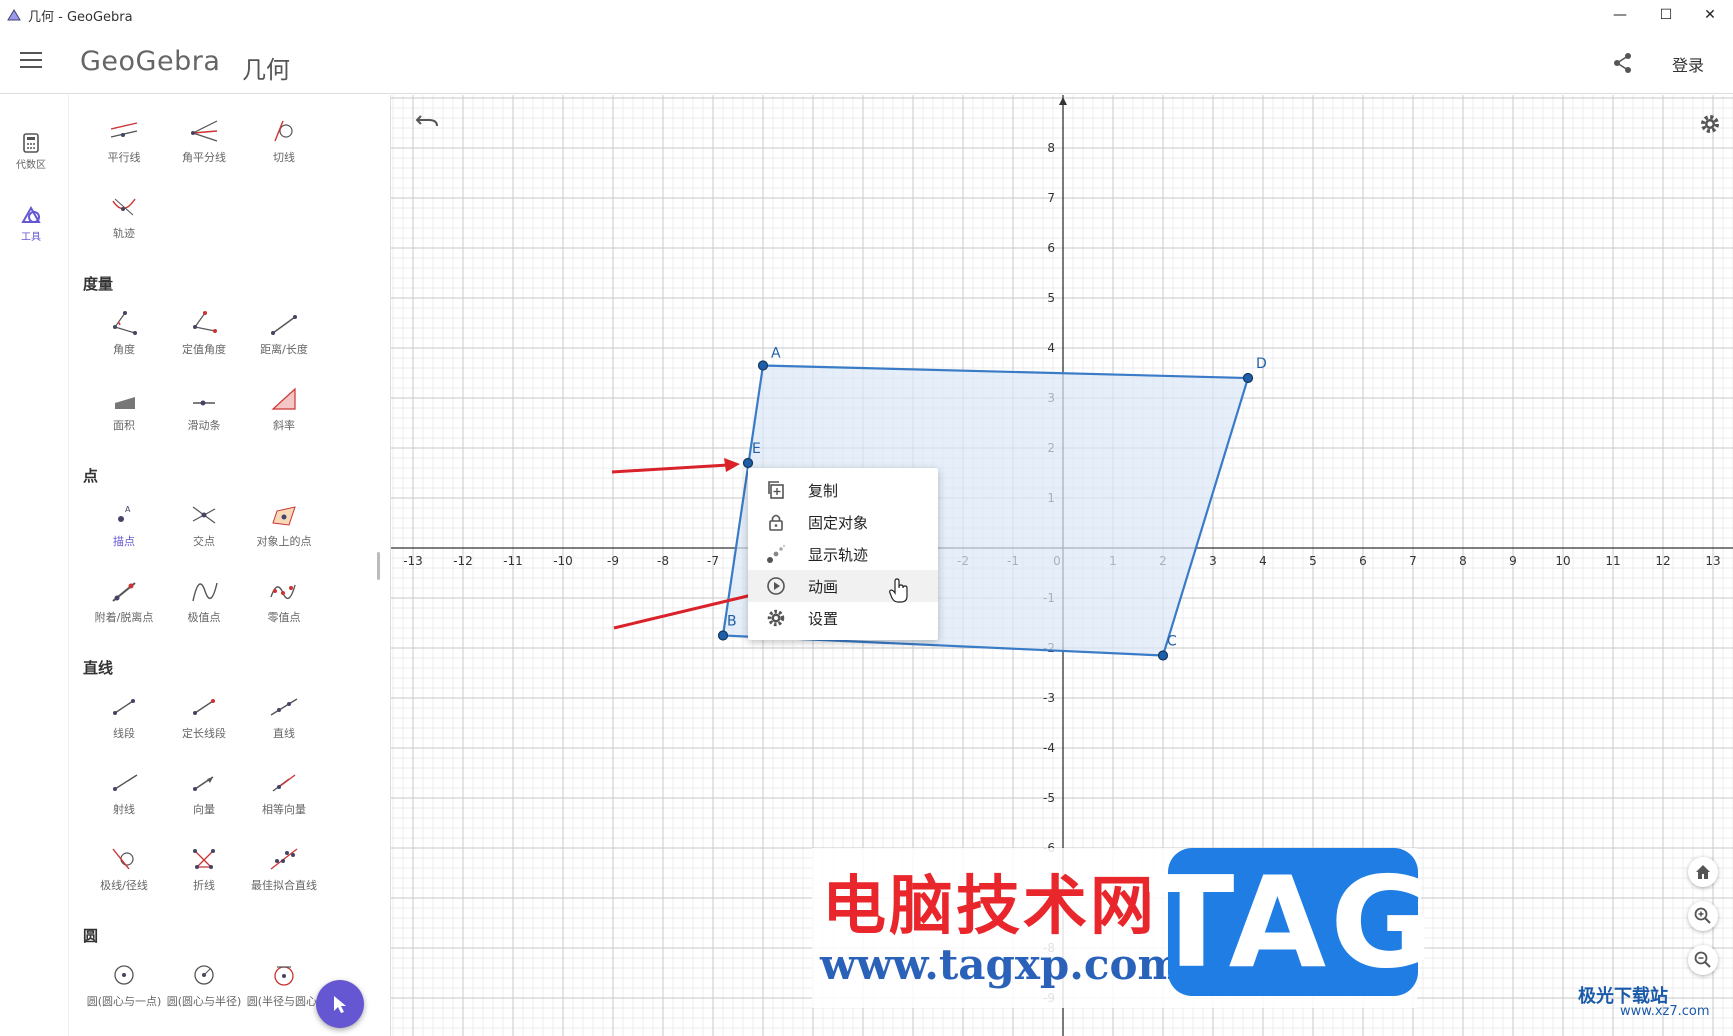  What do you see at coordinates (124, 718) in the screenshot?
I see `tool-segment: 线段` at bounding box center [124, 718].